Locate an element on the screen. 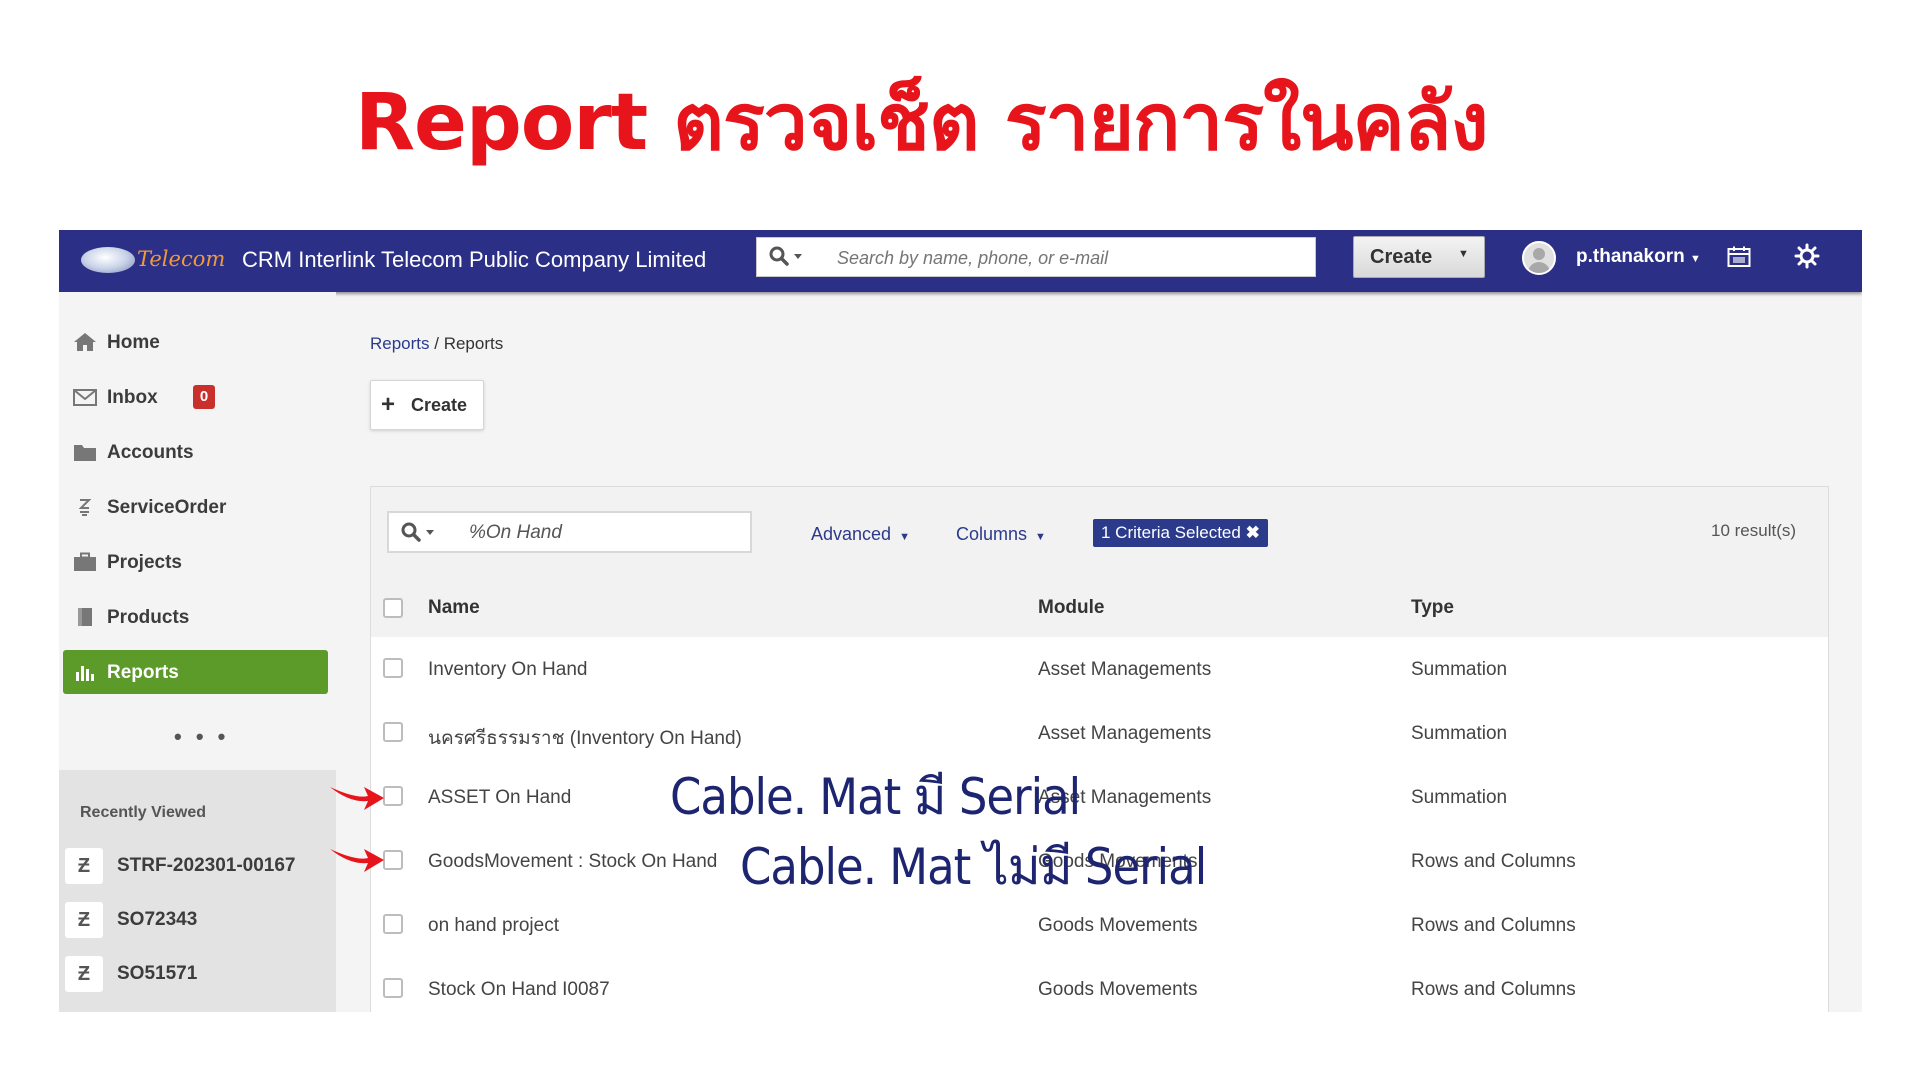 The image size is (1920, 1080). advanced-label: Advanced is located at coordinates (851, 534).